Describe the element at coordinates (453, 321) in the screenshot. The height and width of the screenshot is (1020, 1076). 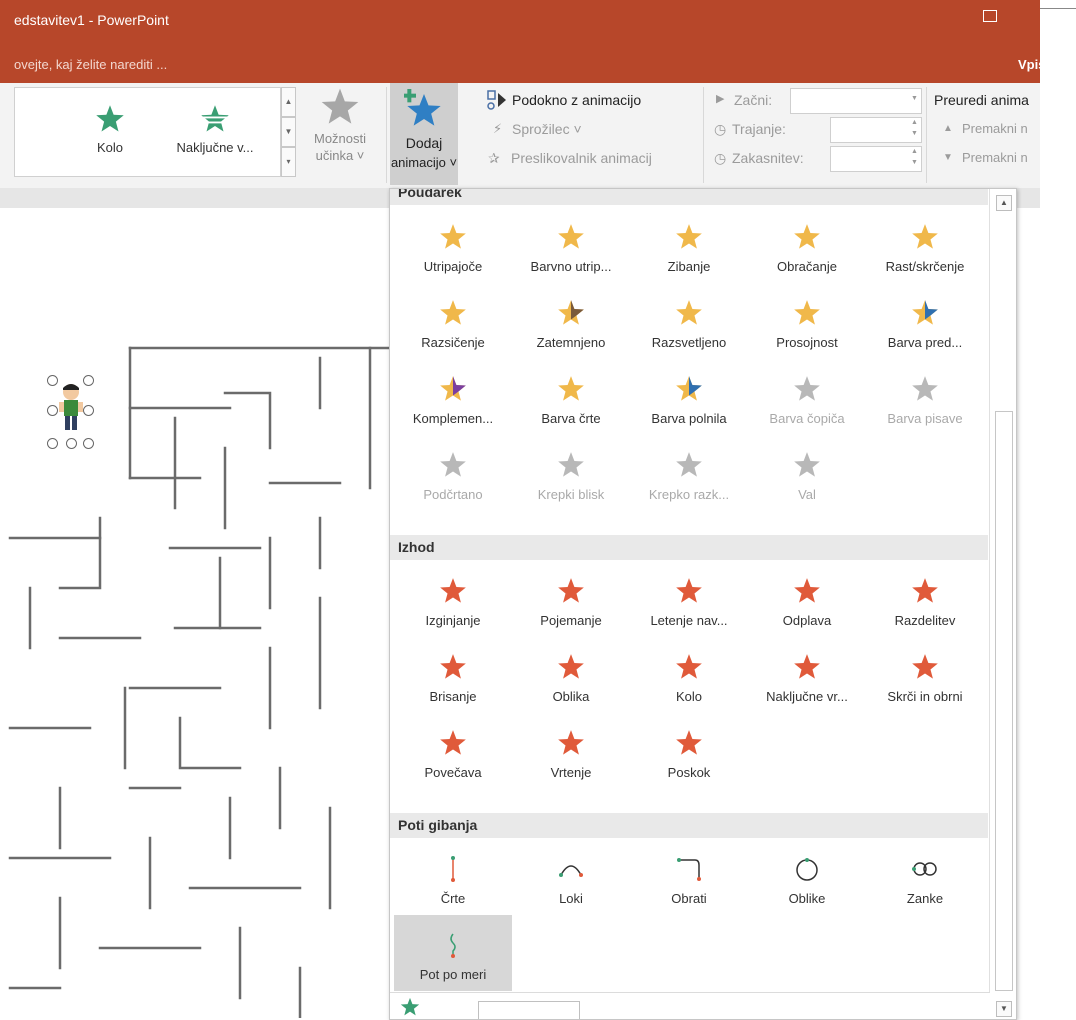
I see `effect-star-desaturate: Razsičenje` at that location.